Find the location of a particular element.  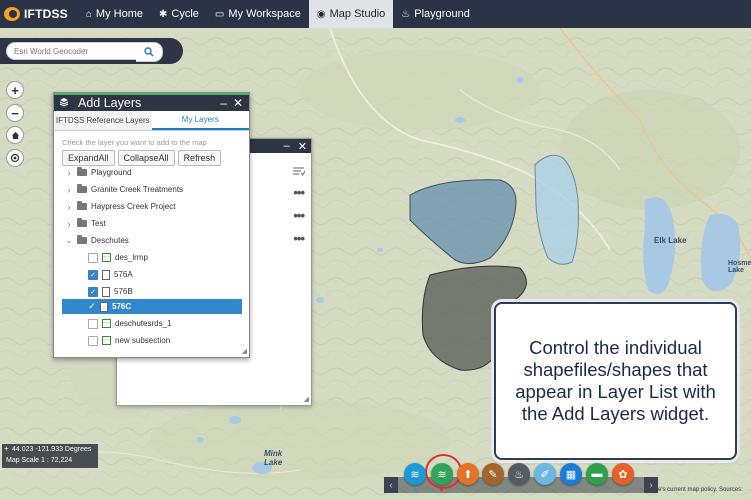

edit-tool-button: ✐ is located at coordinates (545, 474).